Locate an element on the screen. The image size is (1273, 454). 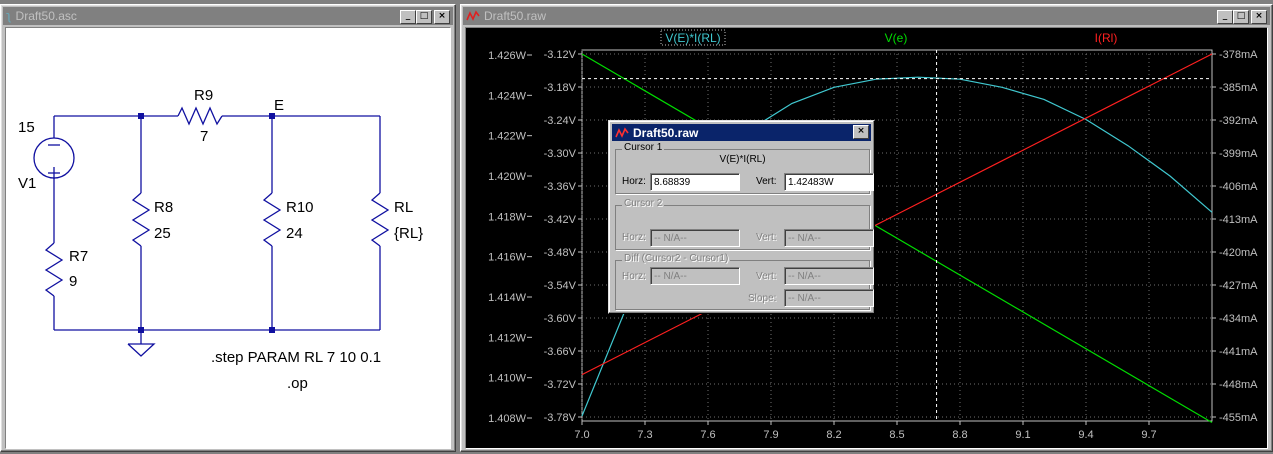
diff-slope-label: Slope: is located at coordinates (762, 298).